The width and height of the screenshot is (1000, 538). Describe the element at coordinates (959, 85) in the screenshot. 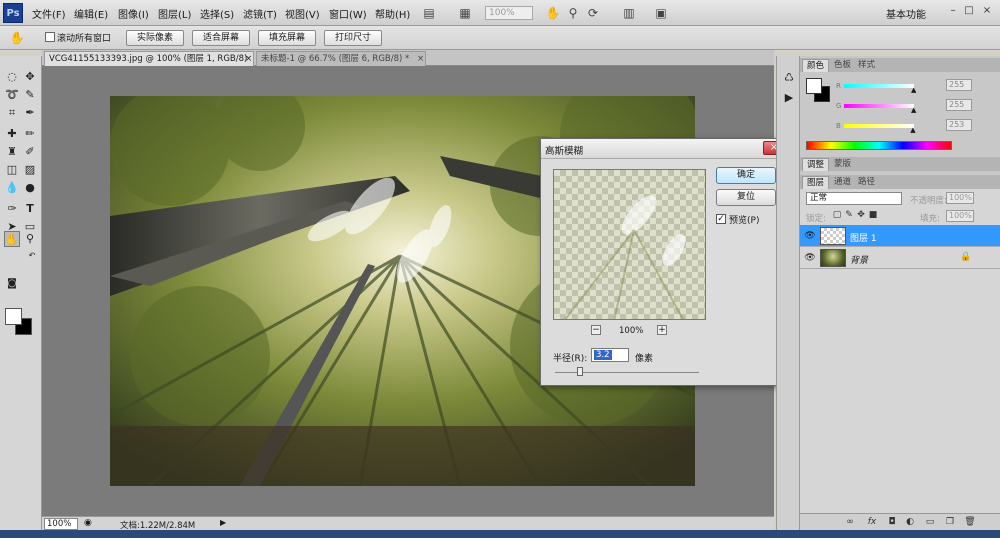

I see `r-value: 255` at that location.